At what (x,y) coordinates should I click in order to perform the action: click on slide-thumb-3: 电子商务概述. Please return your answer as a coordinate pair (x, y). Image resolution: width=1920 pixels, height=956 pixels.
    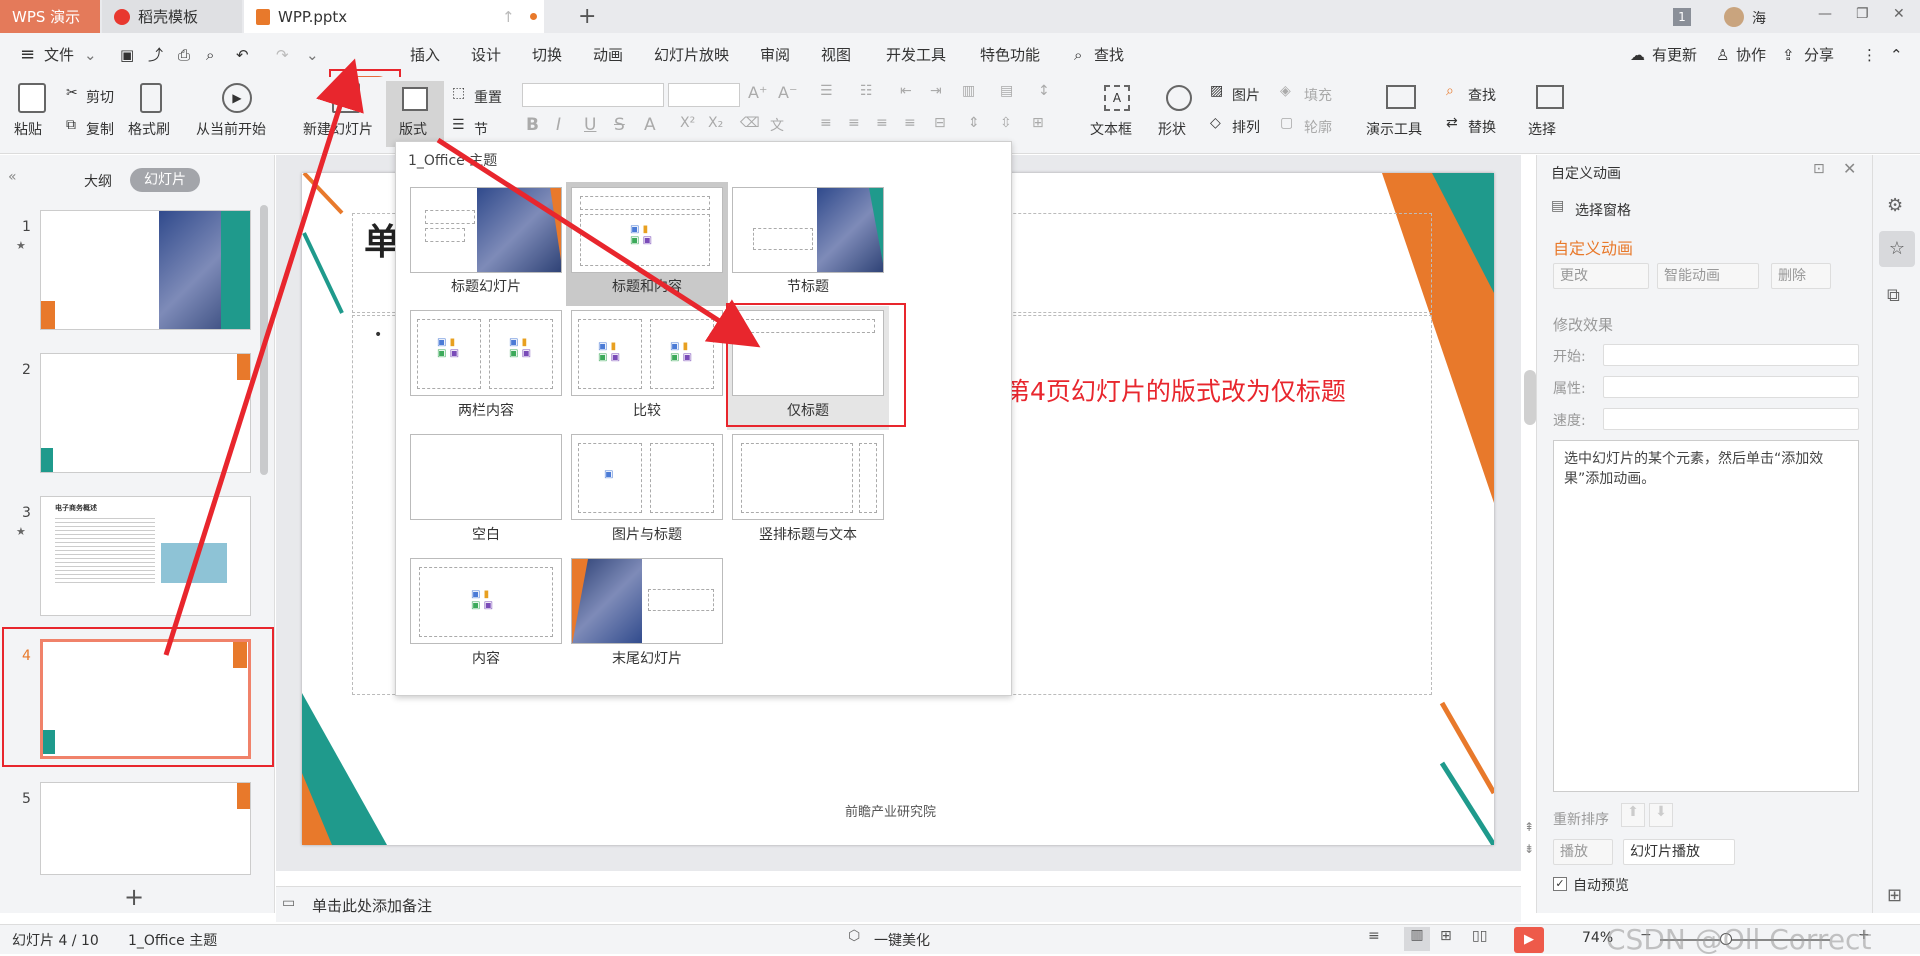
    Looking at the image, I should click on (145, 556).